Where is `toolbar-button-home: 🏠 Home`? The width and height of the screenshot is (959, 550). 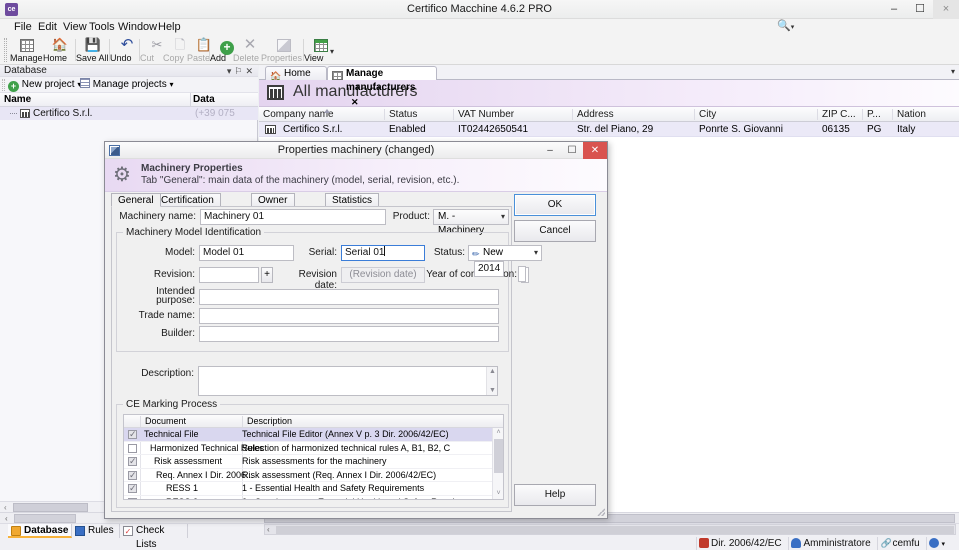 toolbar-button-home: 🏠 Home is located at coordinates (60, 50).